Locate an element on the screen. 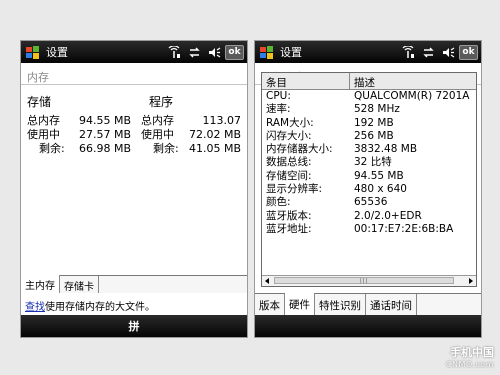  tab-call-time: 通话时间 is located at coordinates (391, 304).